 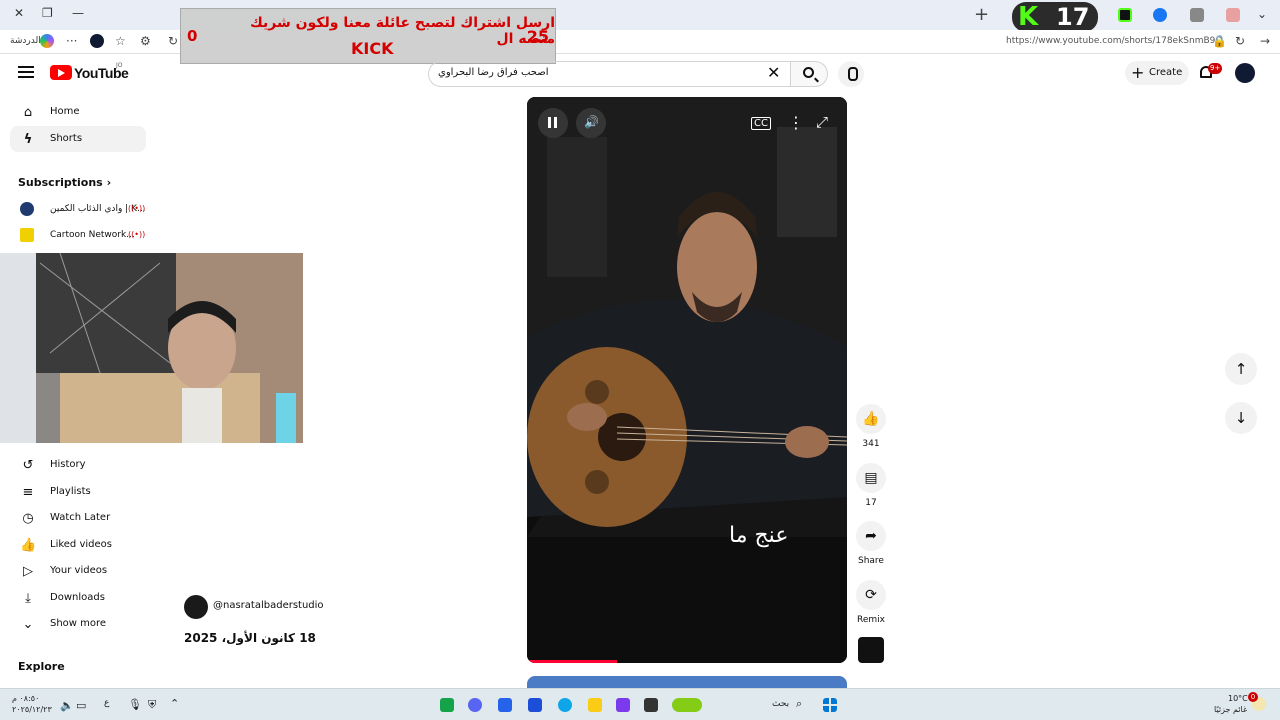 I want to click on remix-button: ⟳, so click(x=871, y=595).